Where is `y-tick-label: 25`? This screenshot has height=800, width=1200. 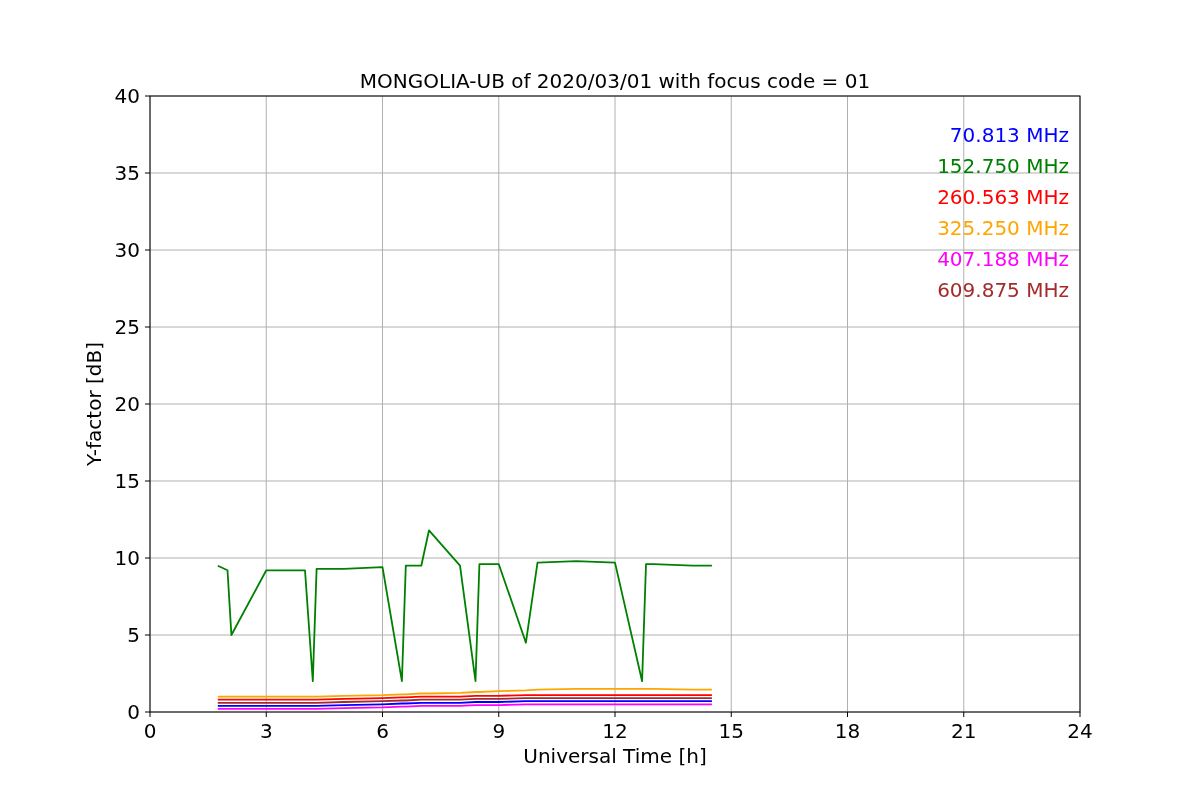 y-tick-label: 25 is located at coordinates (127, 327).